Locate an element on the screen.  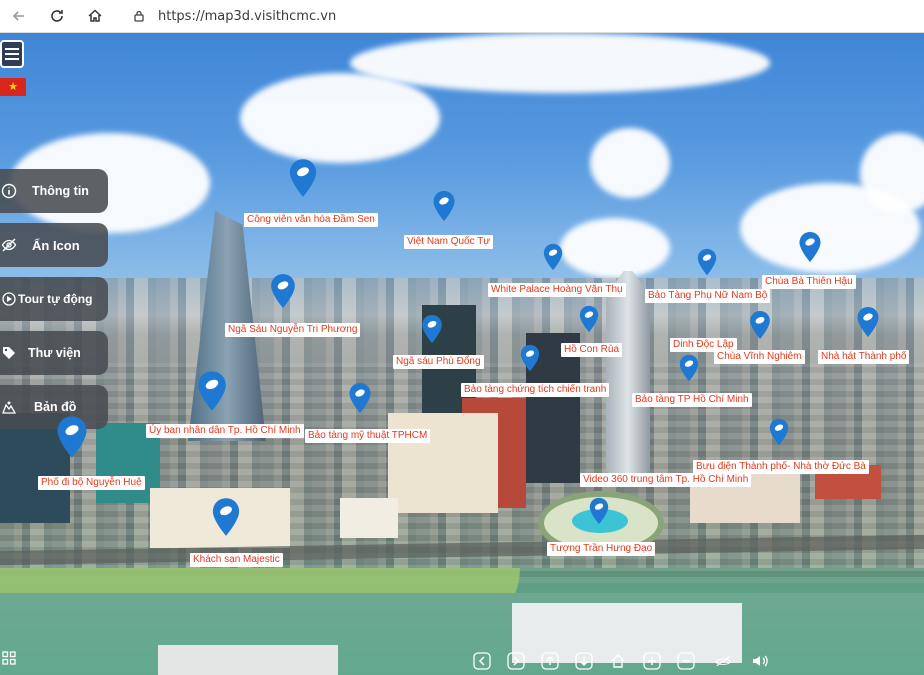
place-label: Phố đi bộ Nguyễn Huệ is located at coordinates (91, 483).